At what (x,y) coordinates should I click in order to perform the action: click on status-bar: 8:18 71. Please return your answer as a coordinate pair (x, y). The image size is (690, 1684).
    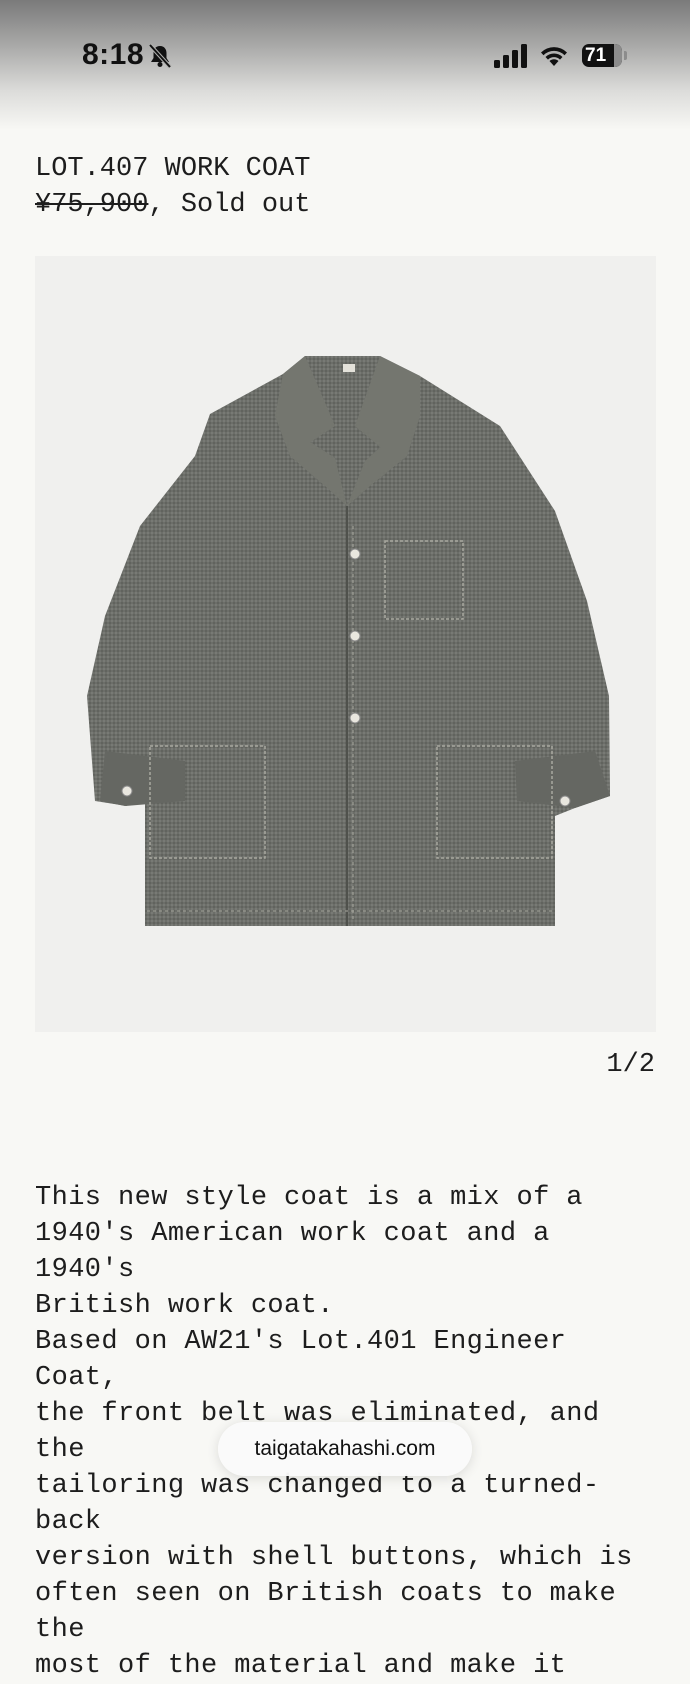
    Looking at the image, I should click on (345, 65).